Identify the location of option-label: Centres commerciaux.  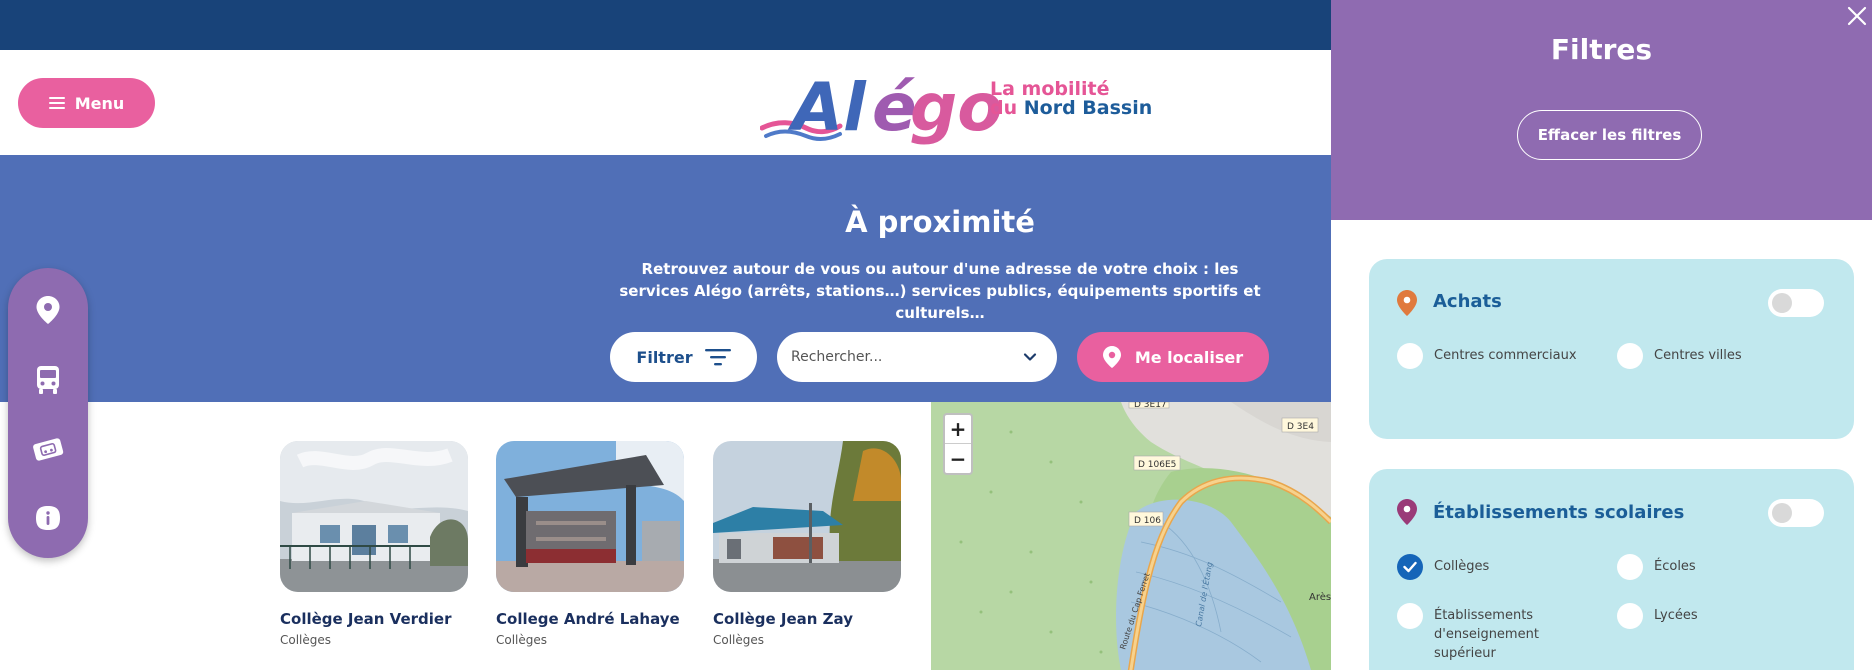
(1505, 355).